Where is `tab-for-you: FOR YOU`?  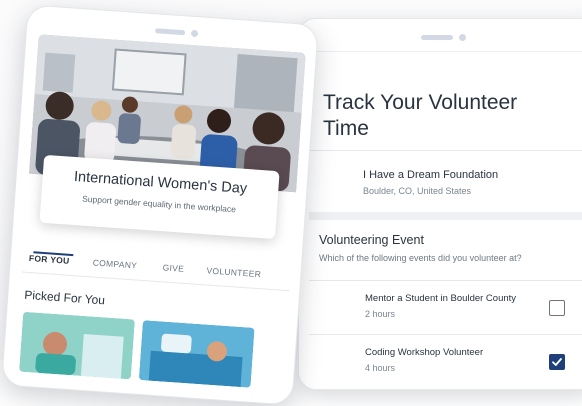
tab-for-you: FOR YOU is located at coordinates (51, 258).